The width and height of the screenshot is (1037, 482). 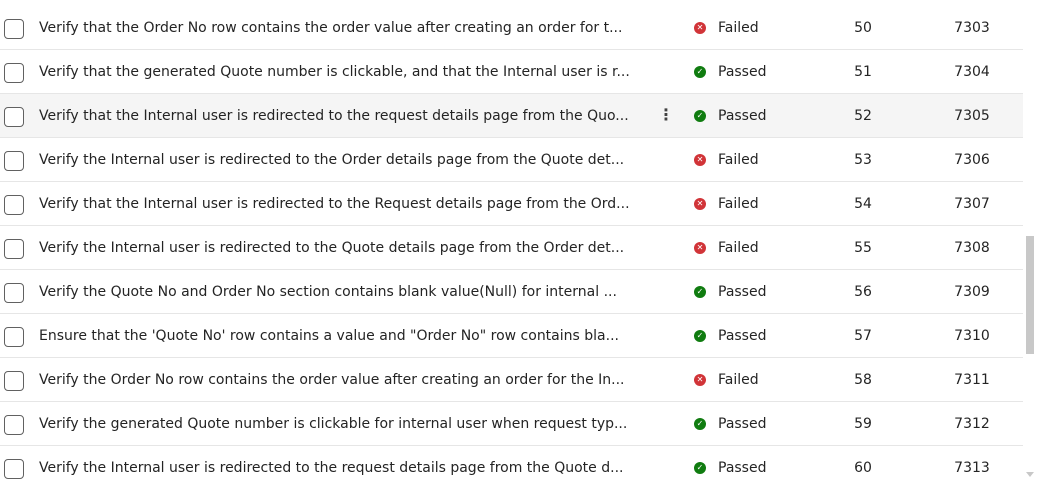 I want to click on id-cell: 7311, so click(x=972, y=380).